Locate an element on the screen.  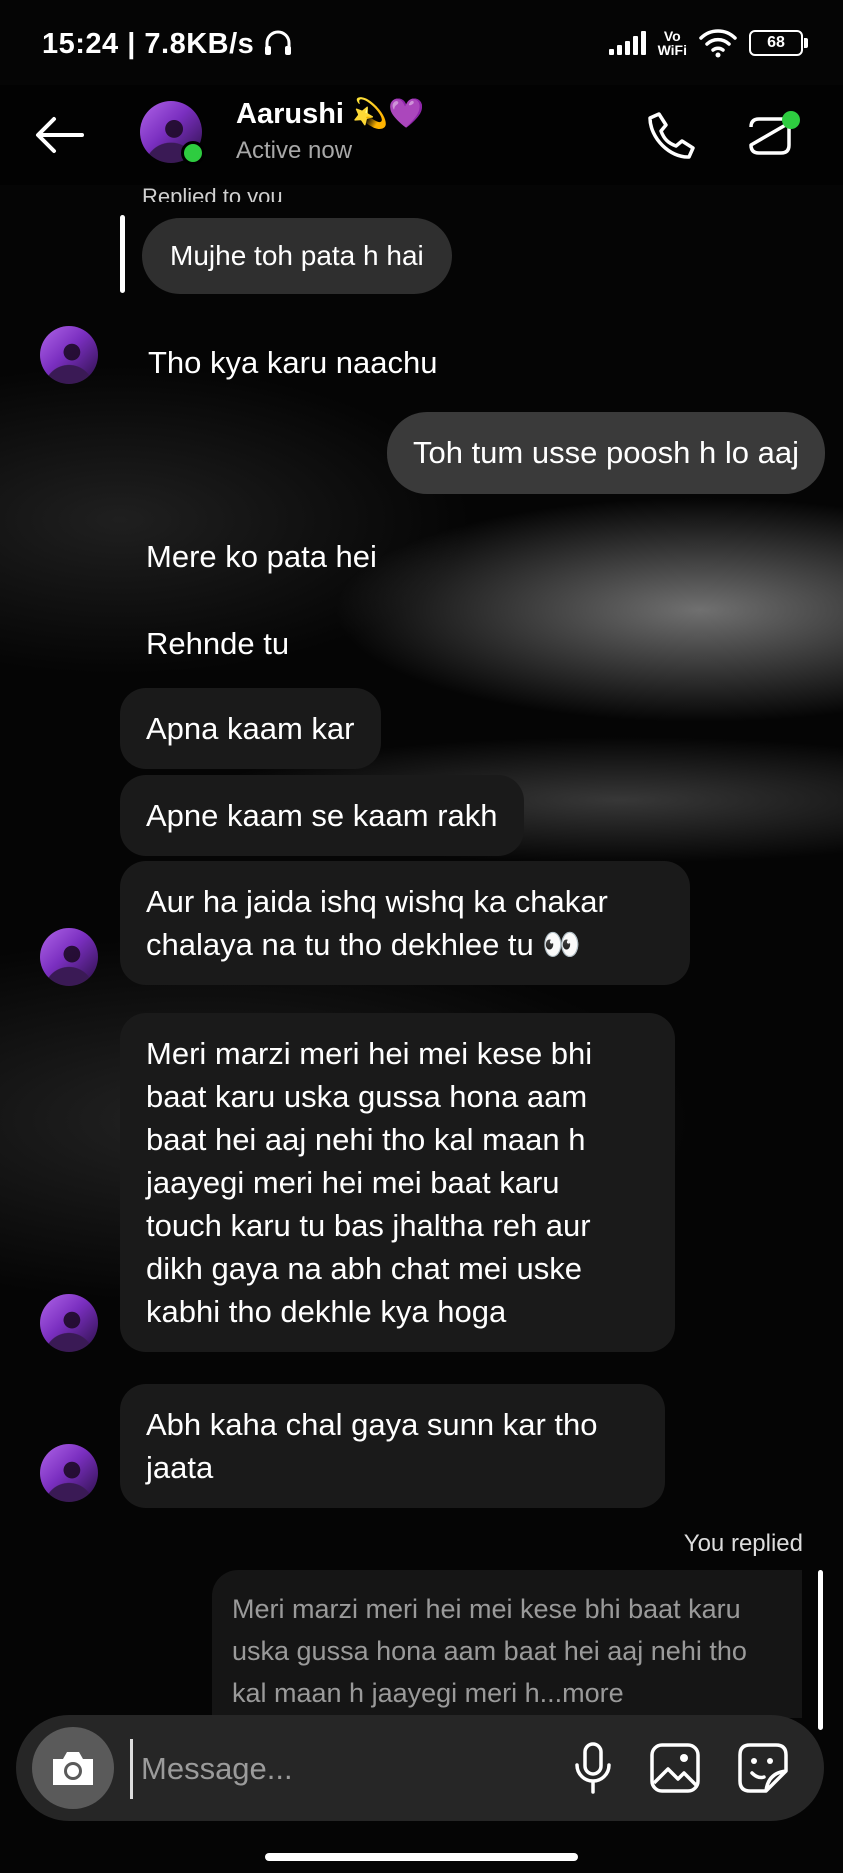
camera-icon is located at coordinates (73, 1768).